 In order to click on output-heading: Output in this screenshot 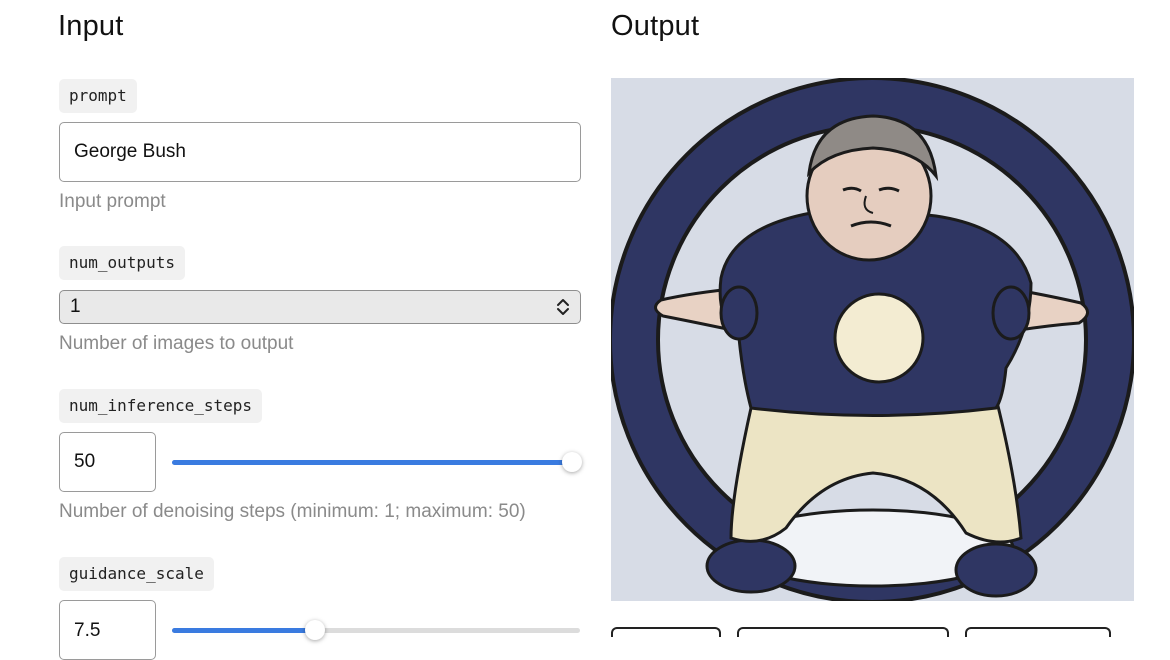, I will do `click(655, 26)`.